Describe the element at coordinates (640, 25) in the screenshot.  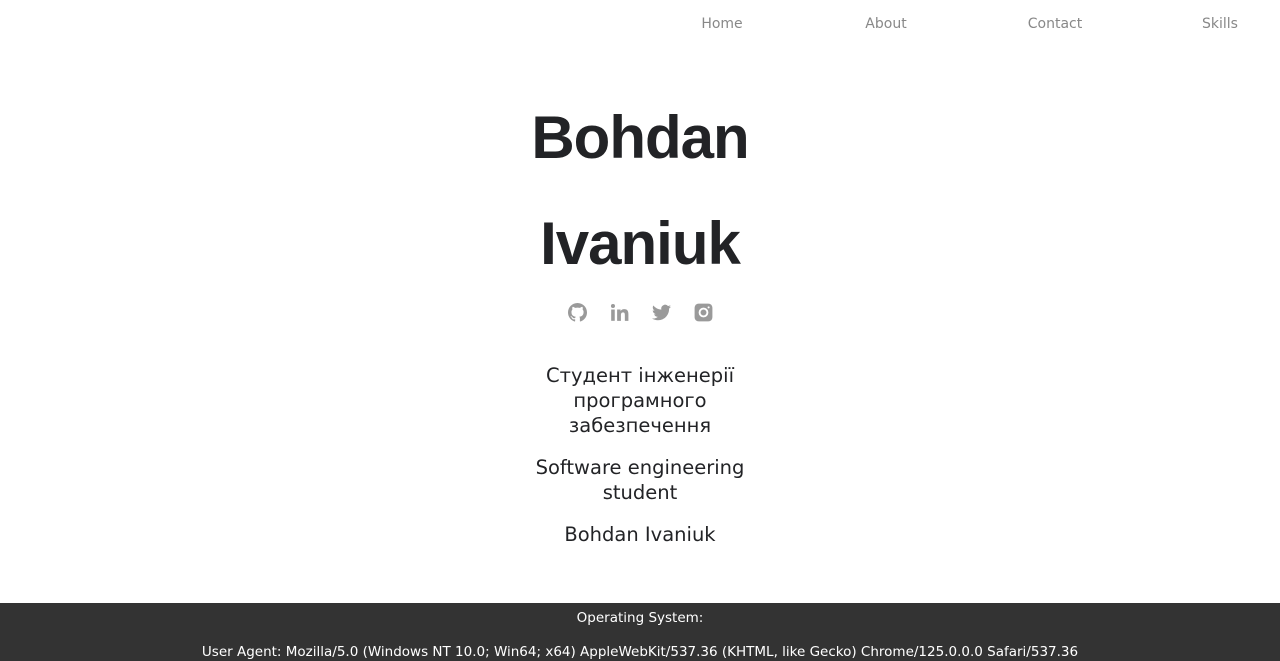
I see `top-nav: Home About Contact Skills` at that location.